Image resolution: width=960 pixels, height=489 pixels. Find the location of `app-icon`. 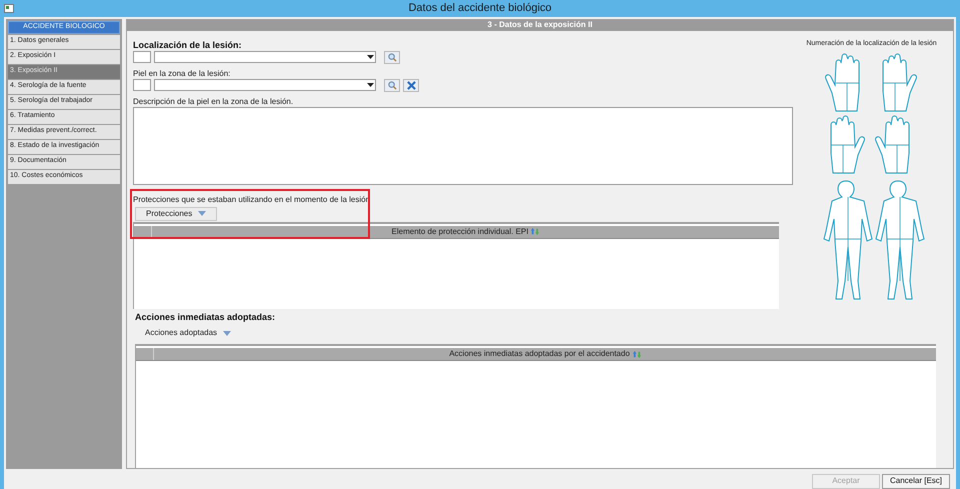

app-icon is located at coordinates (9, 8).